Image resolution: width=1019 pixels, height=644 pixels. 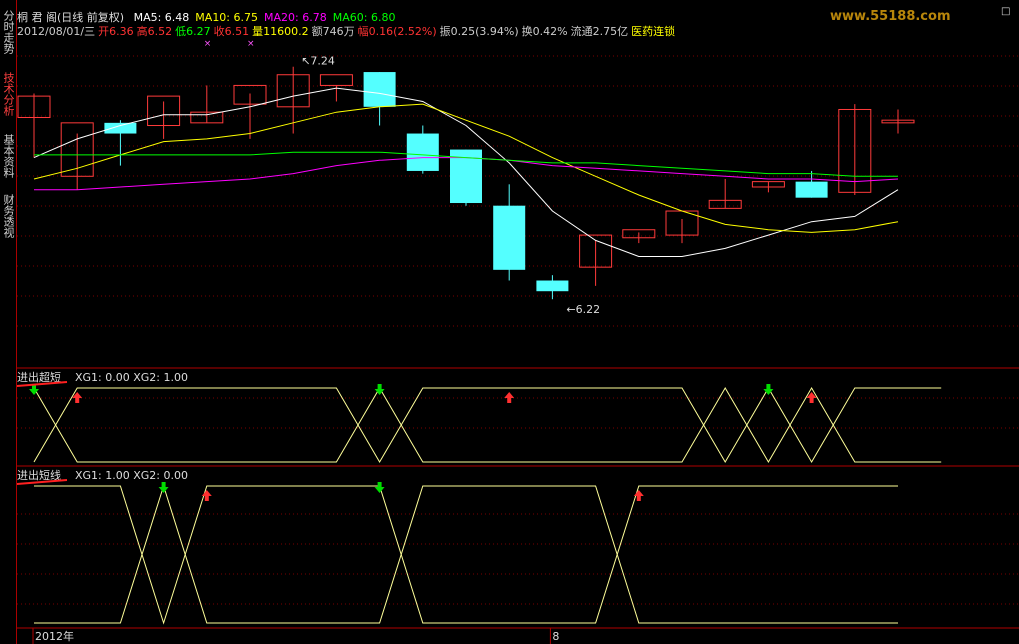 I want to click on quote-field: 高6.52, so click(x=154, y=31).